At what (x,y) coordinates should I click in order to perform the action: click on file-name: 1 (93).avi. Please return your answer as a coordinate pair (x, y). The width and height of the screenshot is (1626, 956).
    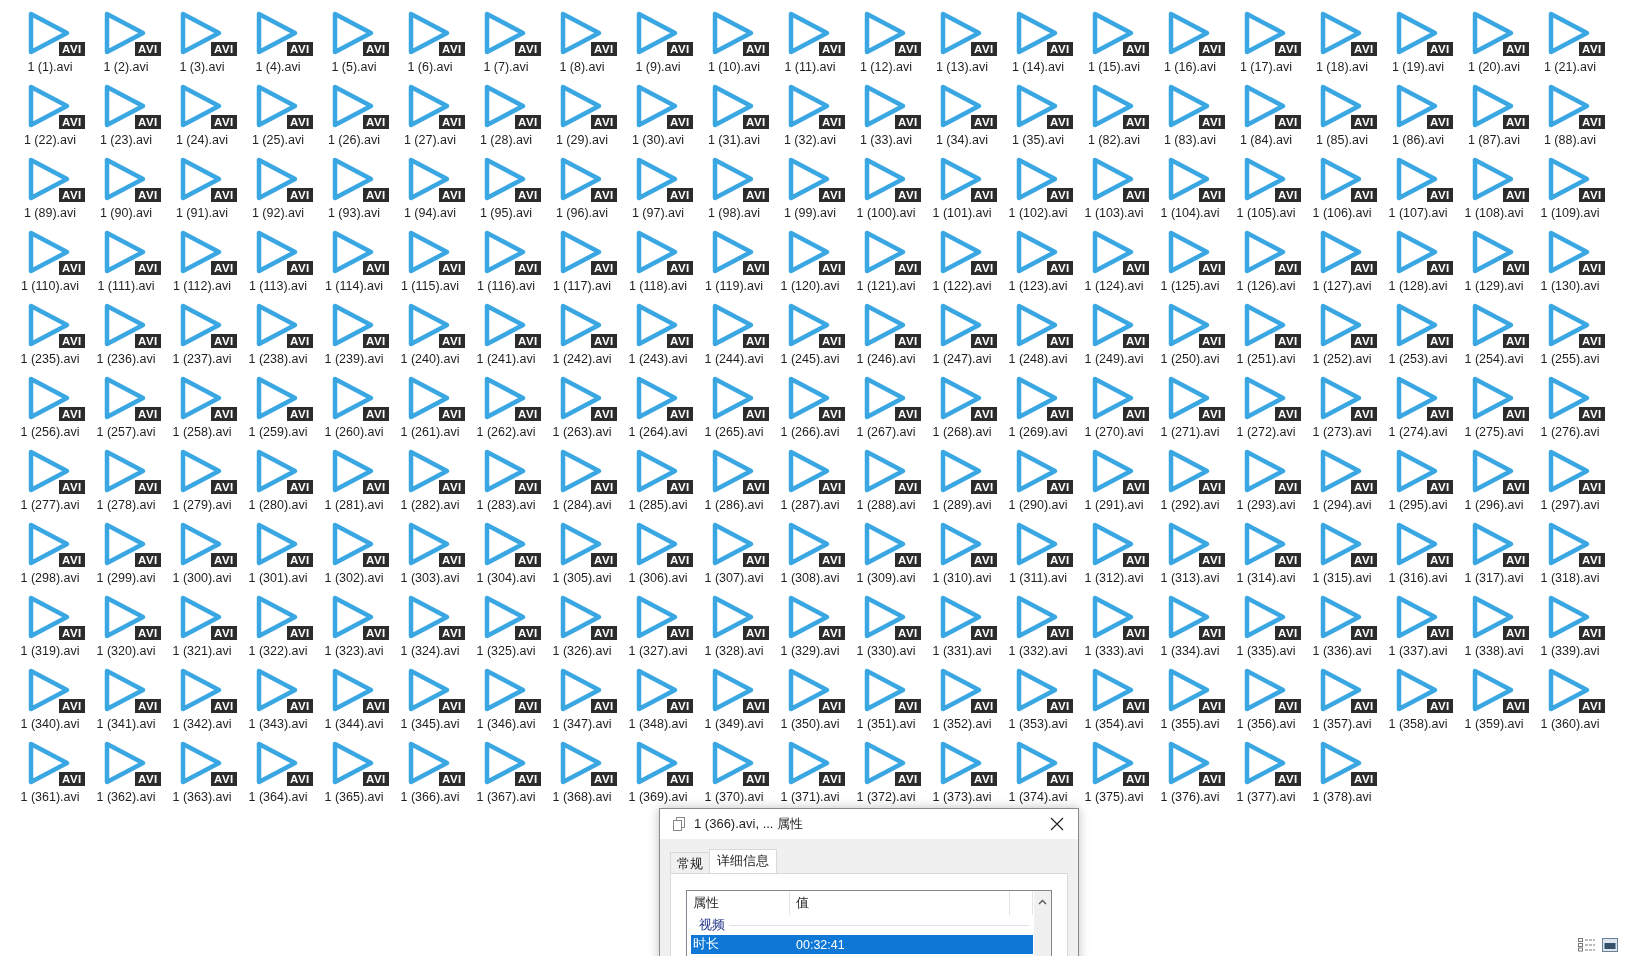
    Looking at the image, I should click on (354, 213).